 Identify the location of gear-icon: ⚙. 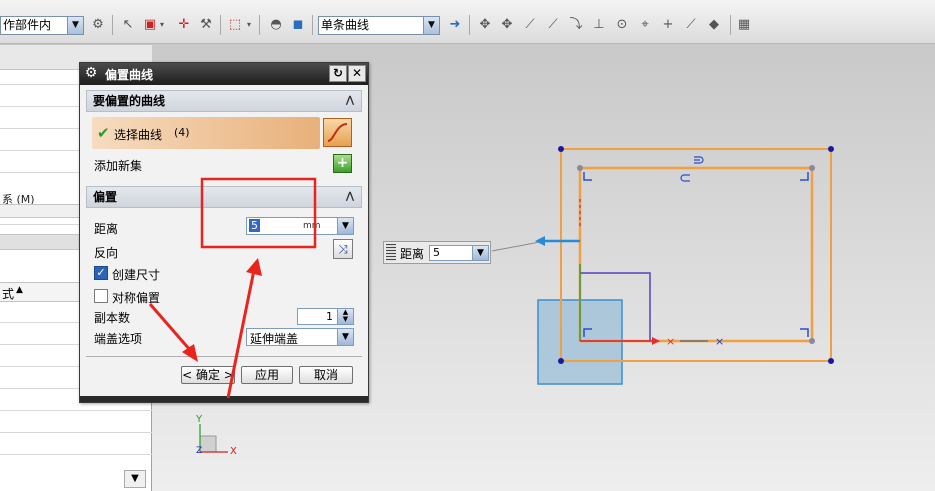
(91, 73).